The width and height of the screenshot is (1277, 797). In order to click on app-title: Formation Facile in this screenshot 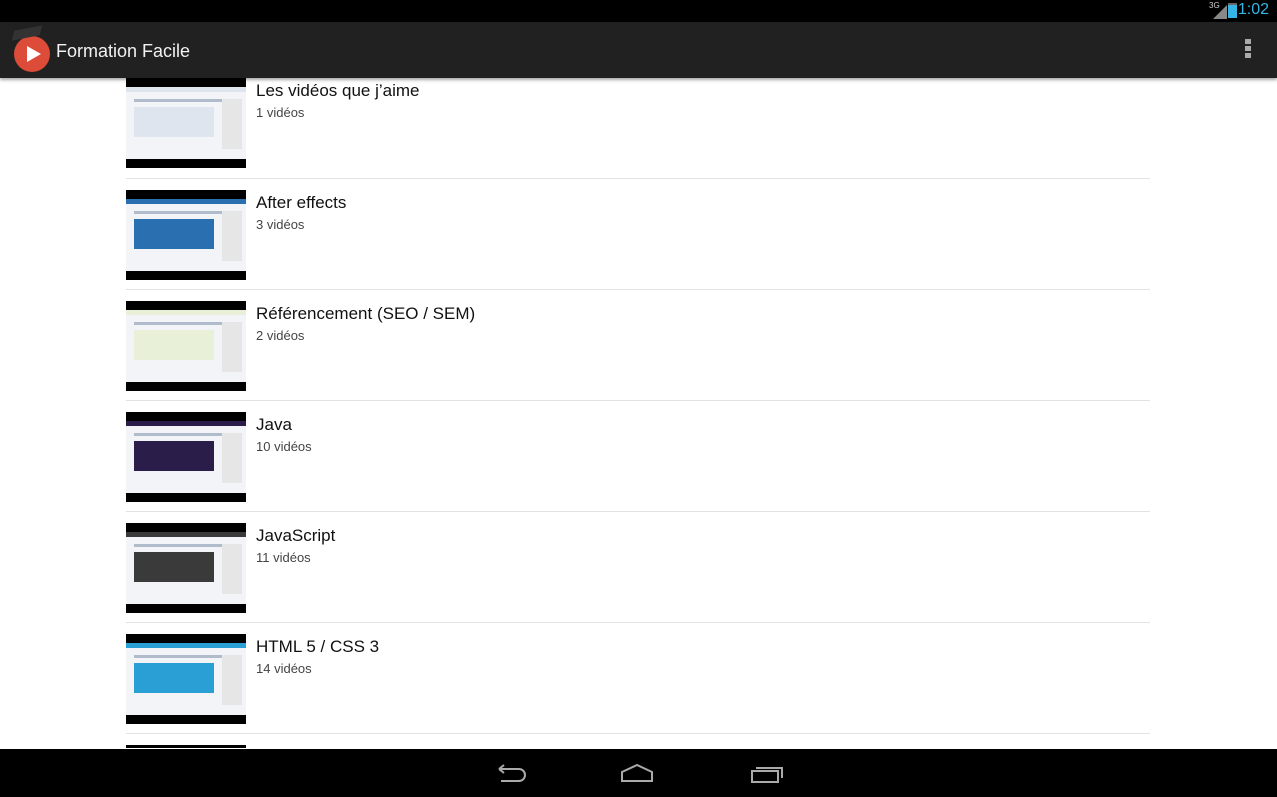, I will do `click(123, 51)`.